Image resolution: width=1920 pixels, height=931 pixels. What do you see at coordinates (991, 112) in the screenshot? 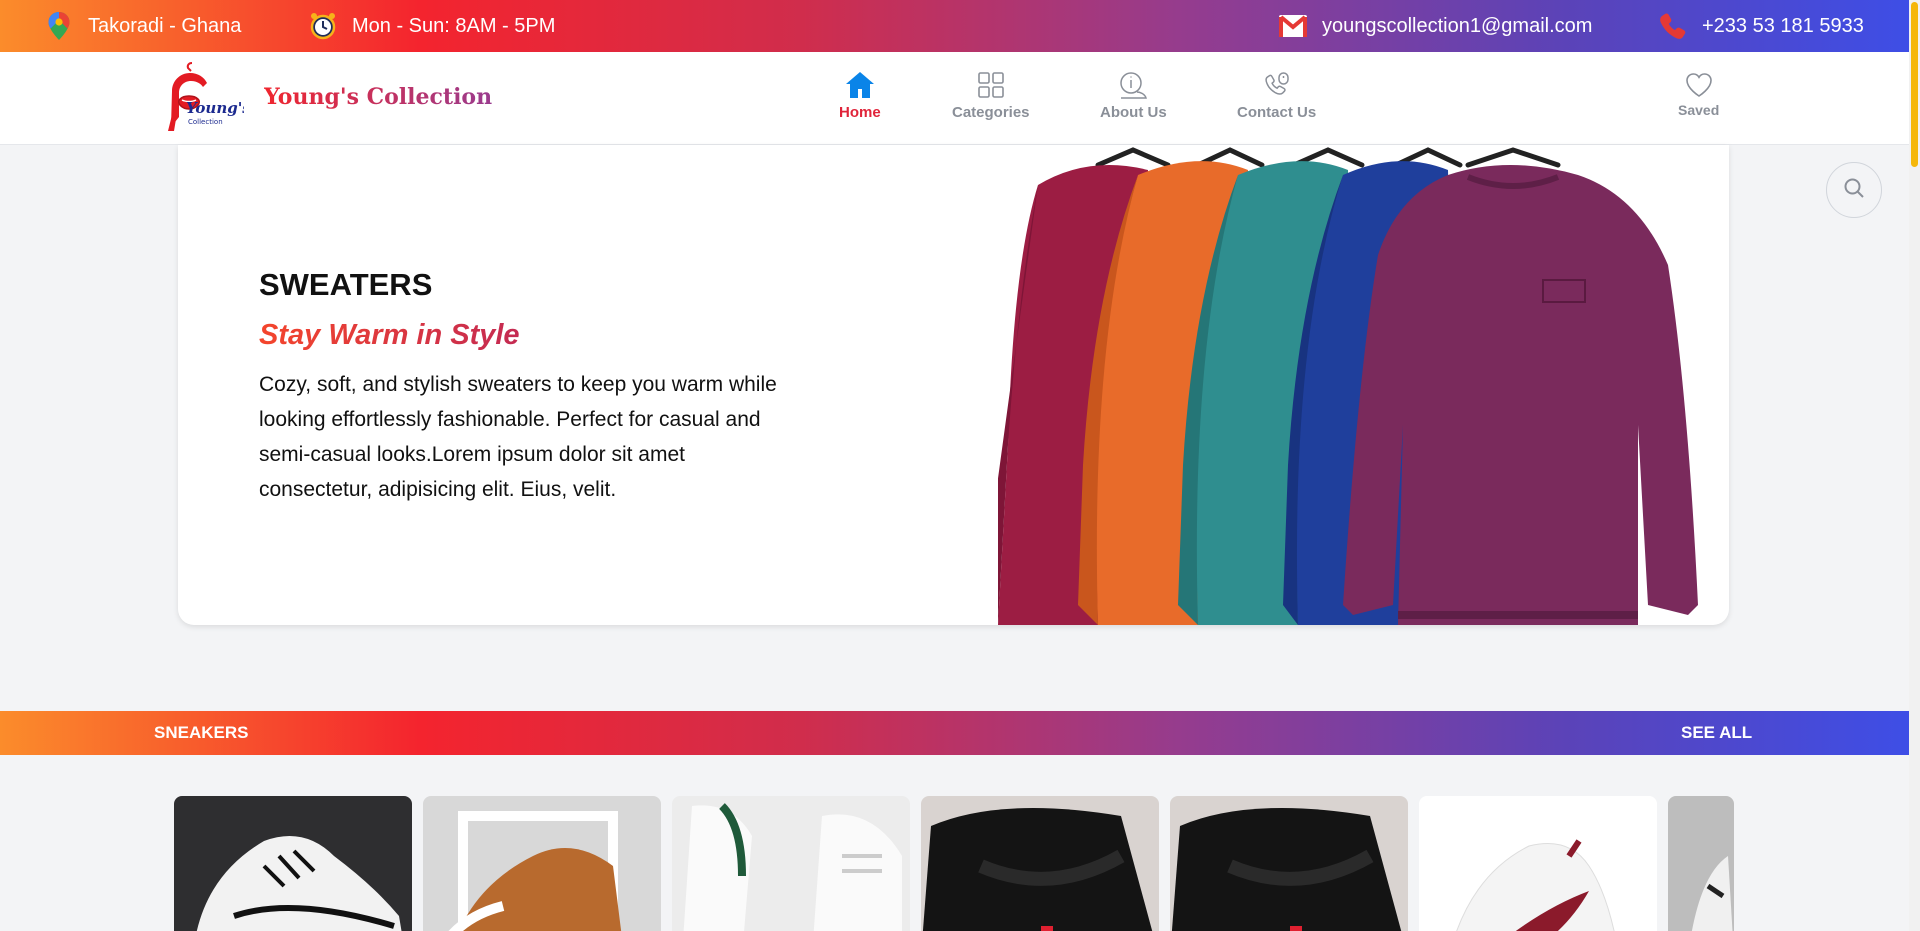
I see `nav-categories-label: Categories` at bounding box center [991, 112].